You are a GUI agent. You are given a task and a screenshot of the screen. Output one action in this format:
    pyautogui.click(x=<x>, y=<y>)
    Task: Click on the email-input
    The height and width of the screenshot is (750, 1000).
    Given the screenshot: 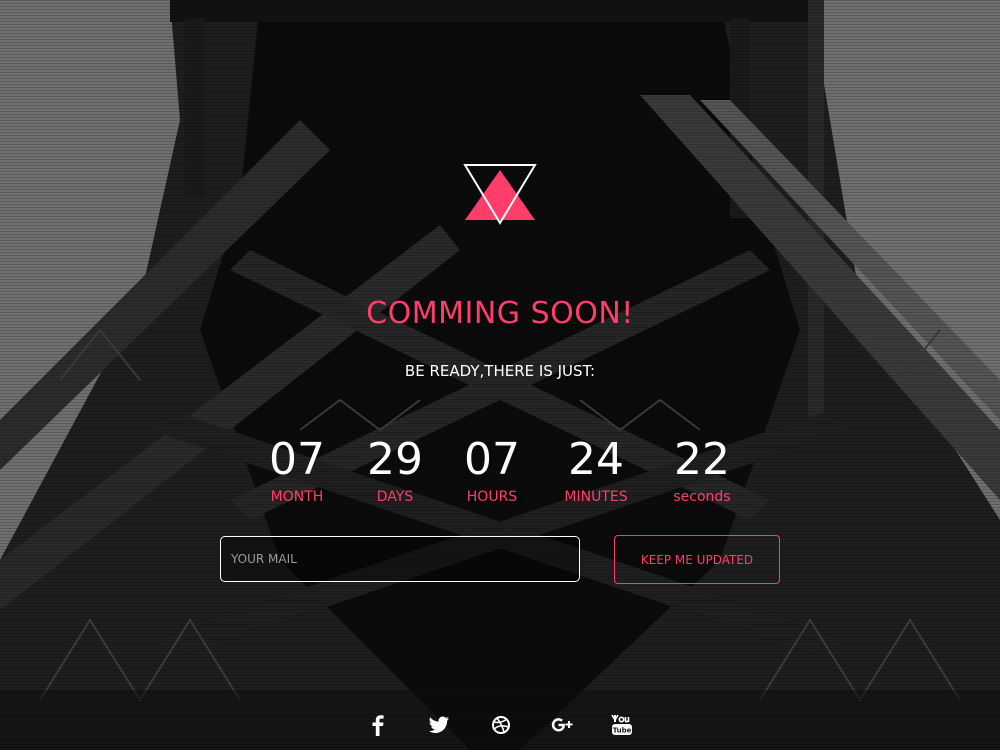 What is the action you would take?
    pyautogui.click(x=400, y=559)
    